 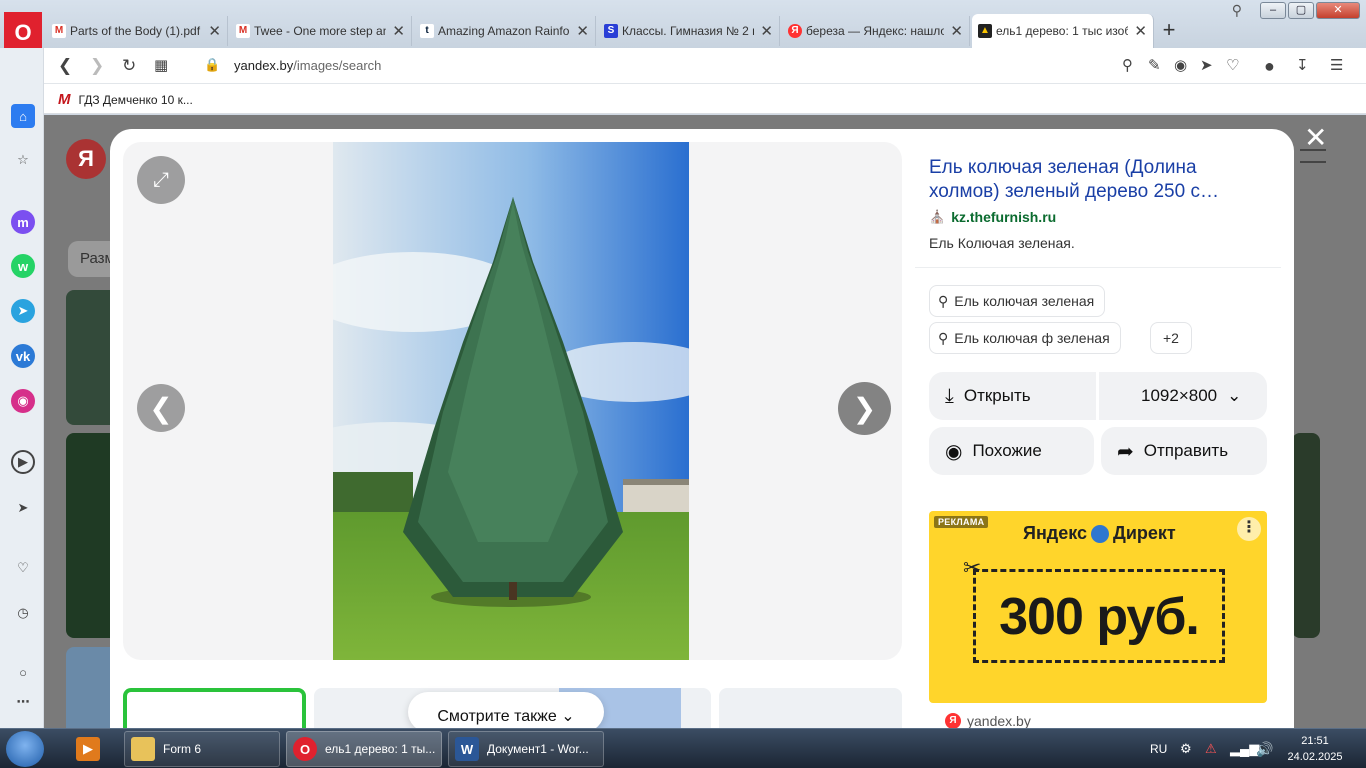 I want to click on back-icon: ❮, so click(x=65, y=66).